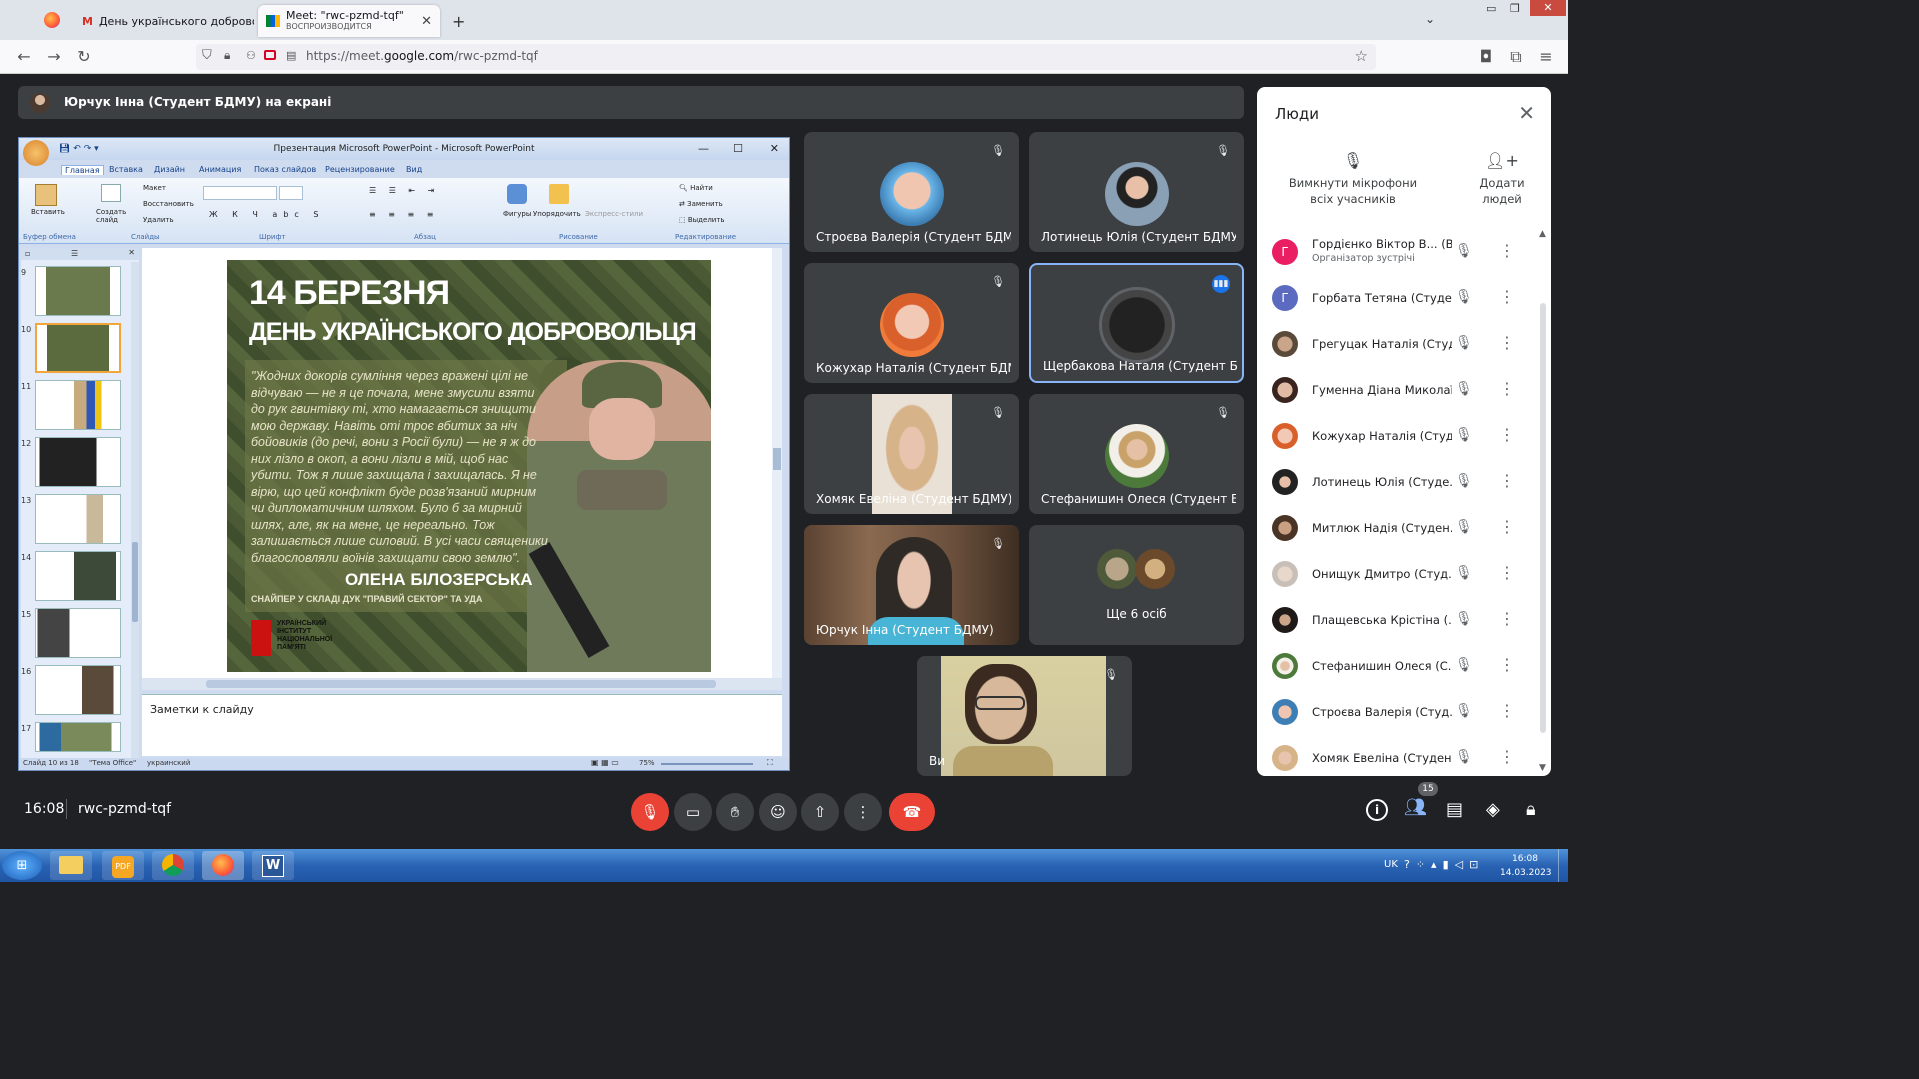 The height and width of the screenshot is (1079, 1919). Describe the element at coordinates (517, 214) in the screenshot. I see `shapes-button: Фигуры` at that location.